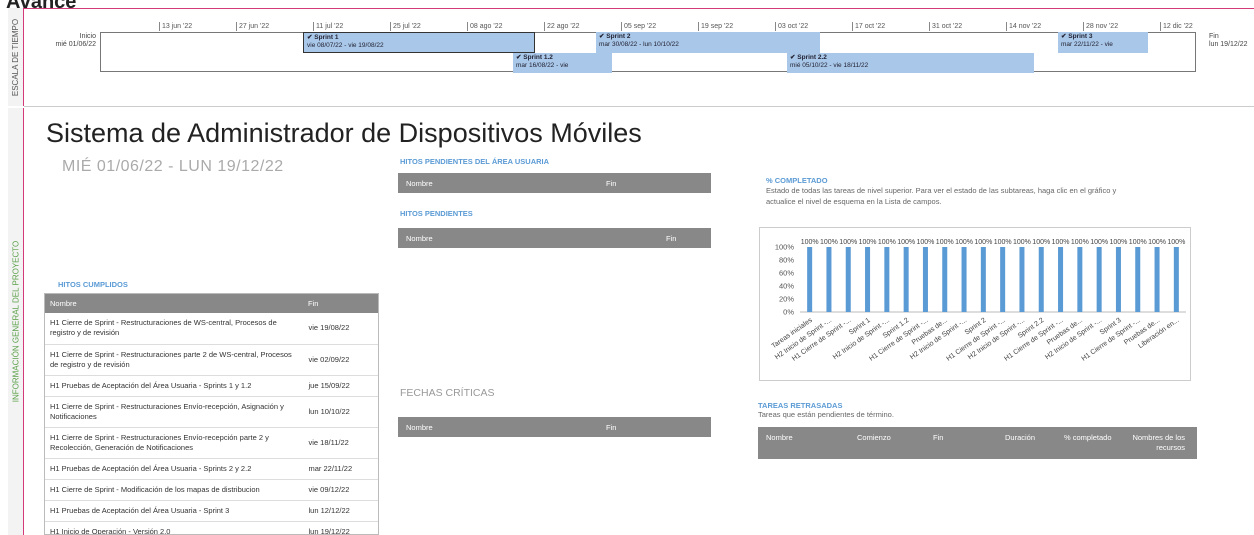 The height and width of the screenshot is (535, 1254). What do you see at coordinates (405, 26) in the screenshot?
I see `timeline-tick: 25 jul '22` at bounding box center [405, 26].